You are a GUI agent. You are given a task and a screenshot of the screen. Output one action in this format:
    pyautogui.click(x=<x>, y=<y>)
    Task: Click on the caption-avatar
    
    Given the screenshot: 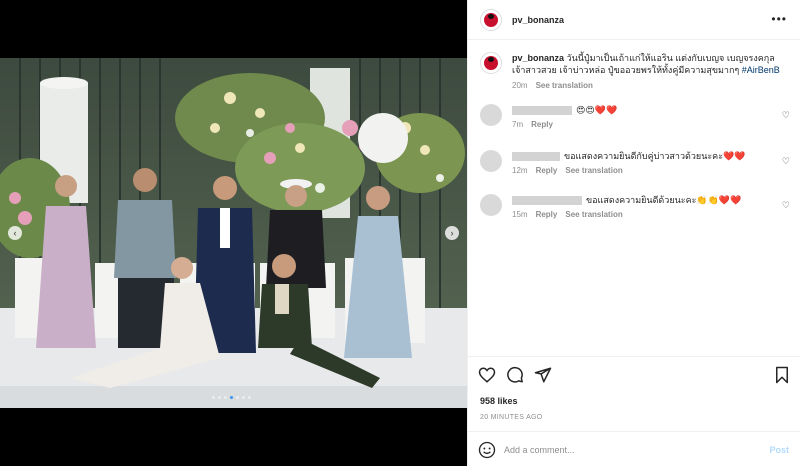 What is the action you would take?
    pyautogui.click(x=491, y=63)
    